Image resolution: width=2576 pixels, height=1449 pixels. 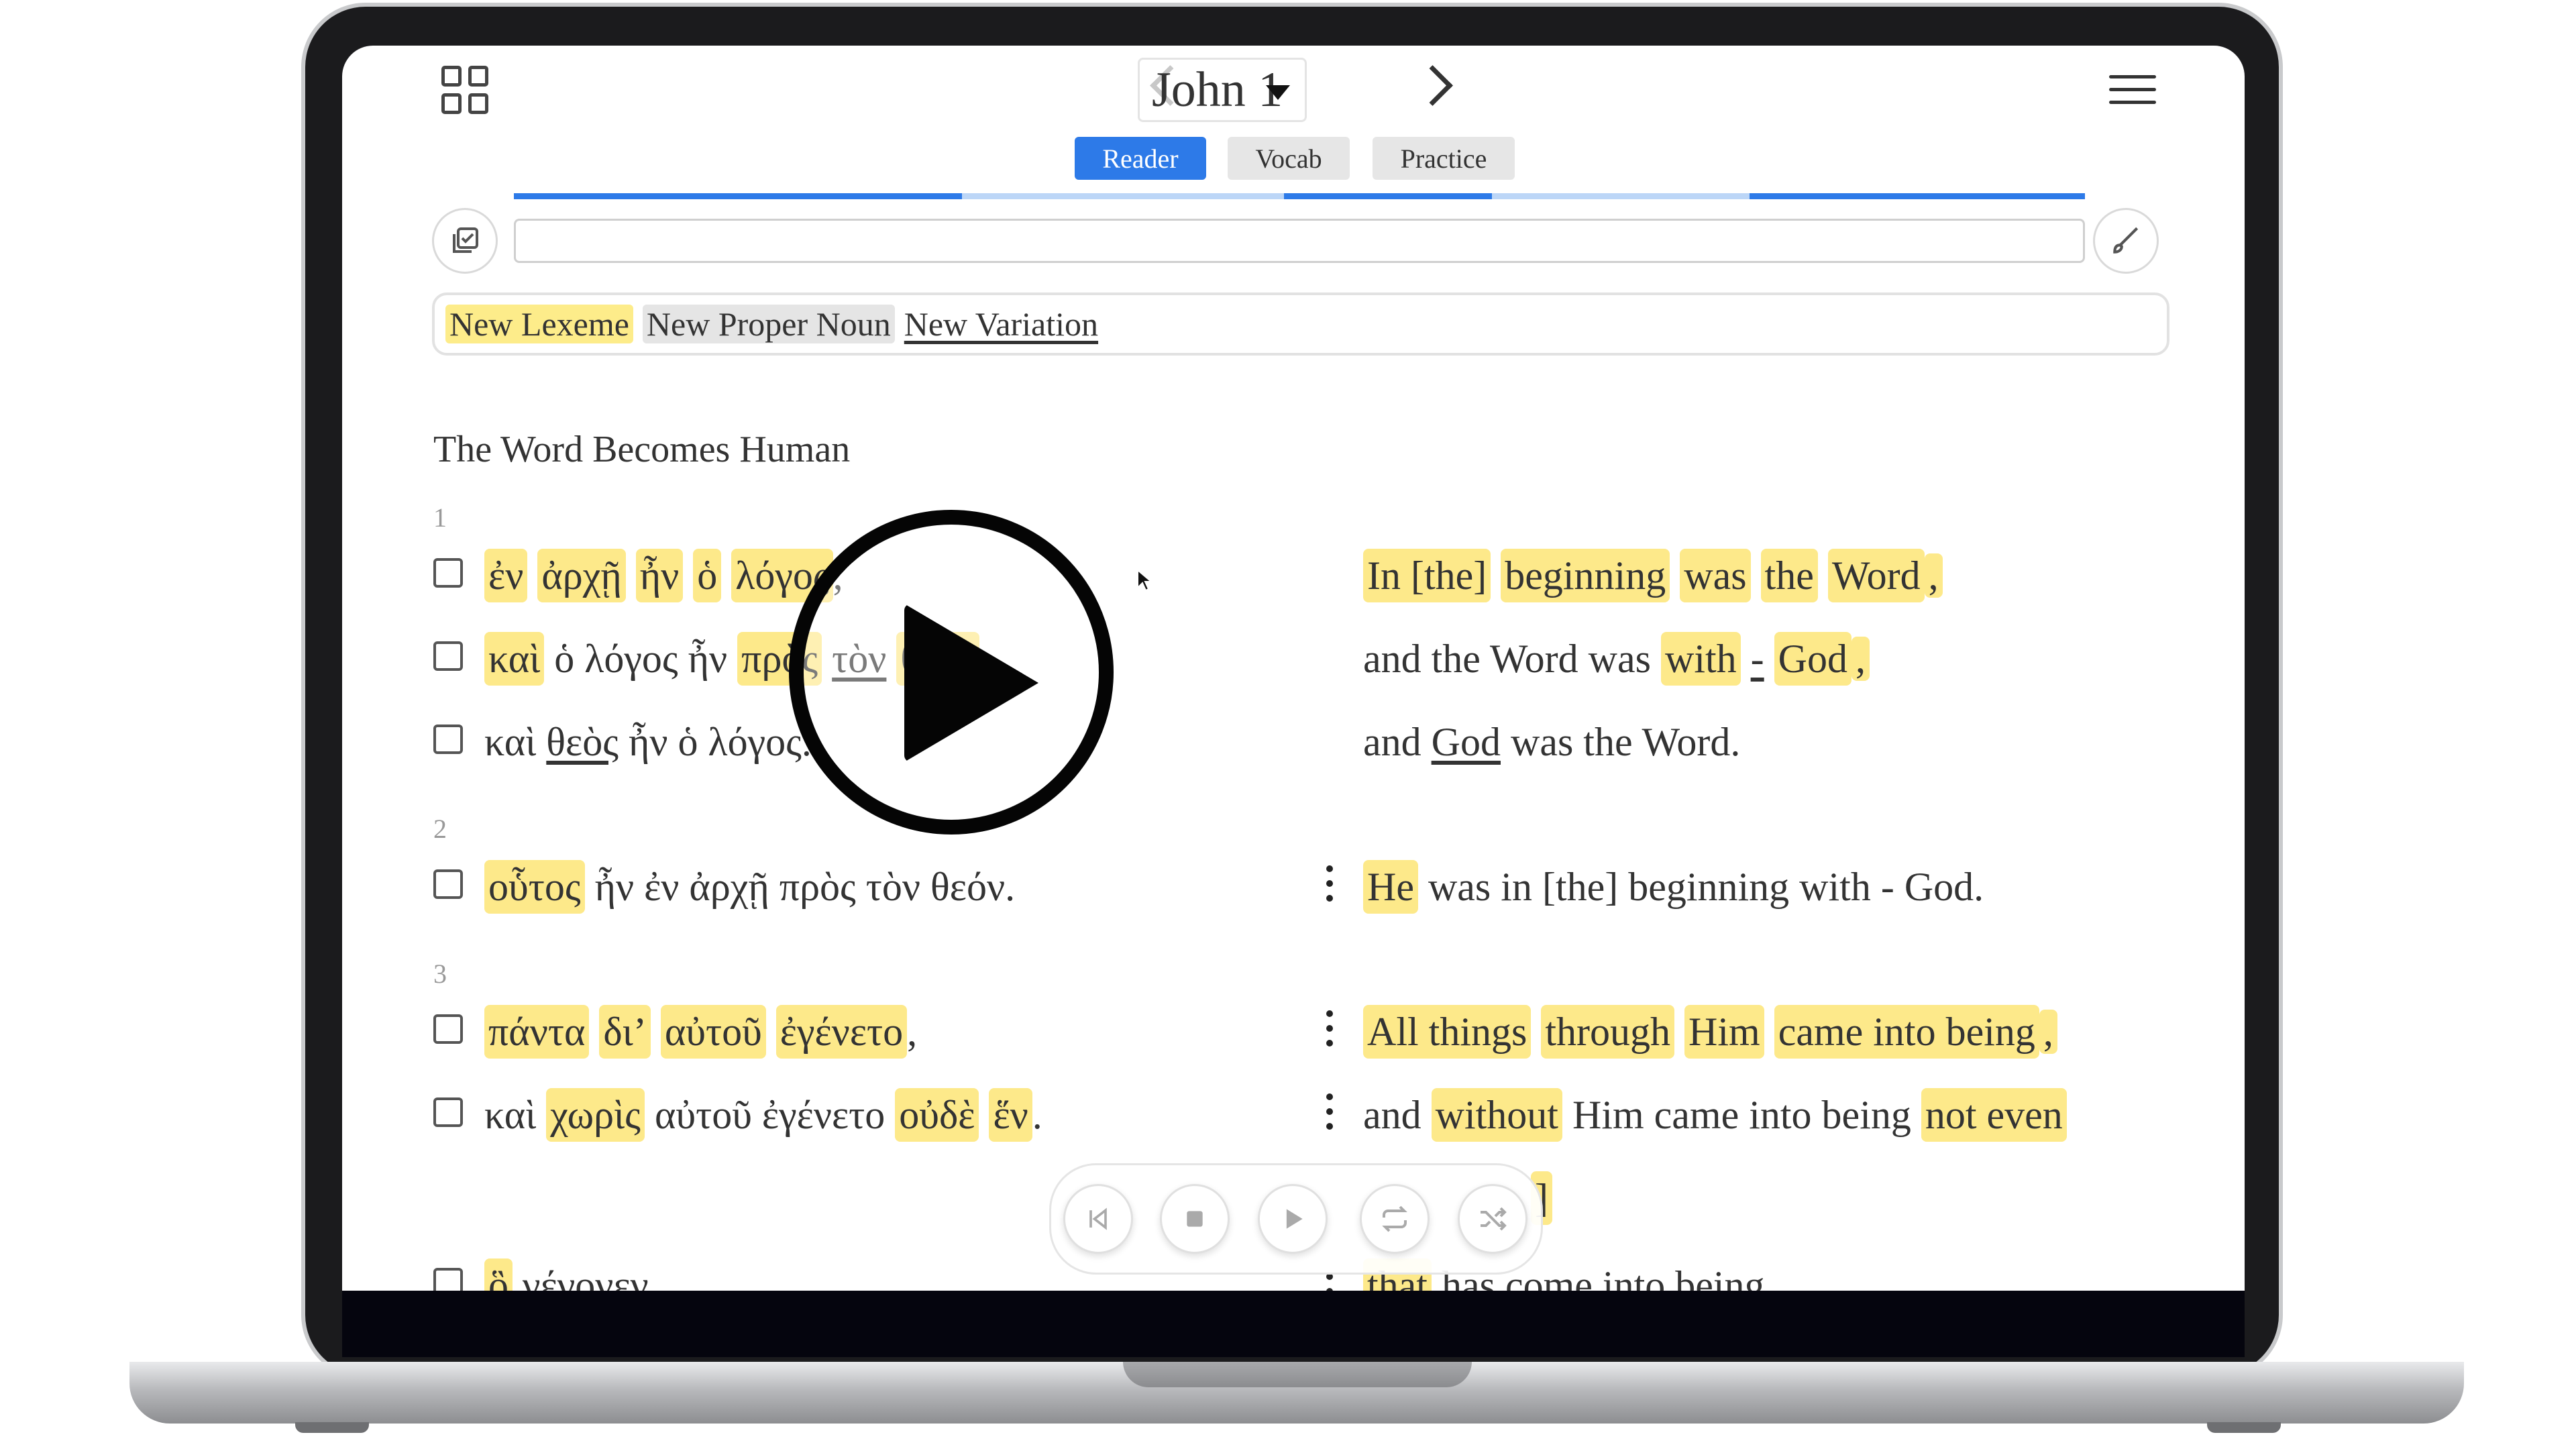 I want to click on select-all-button, so click(x=465, y=241).